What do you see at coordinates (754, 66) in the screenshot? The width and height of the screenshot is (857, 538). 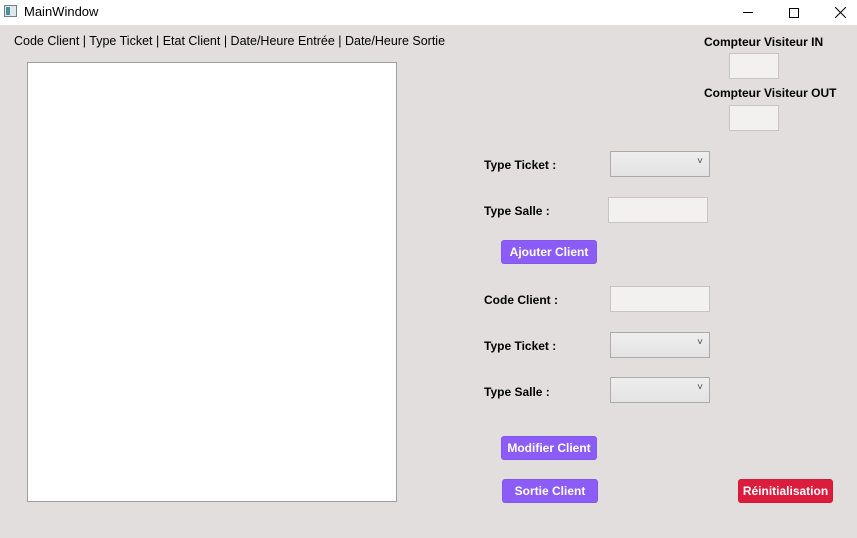 I see `counter-in-field` at bounding box center [754, 66].